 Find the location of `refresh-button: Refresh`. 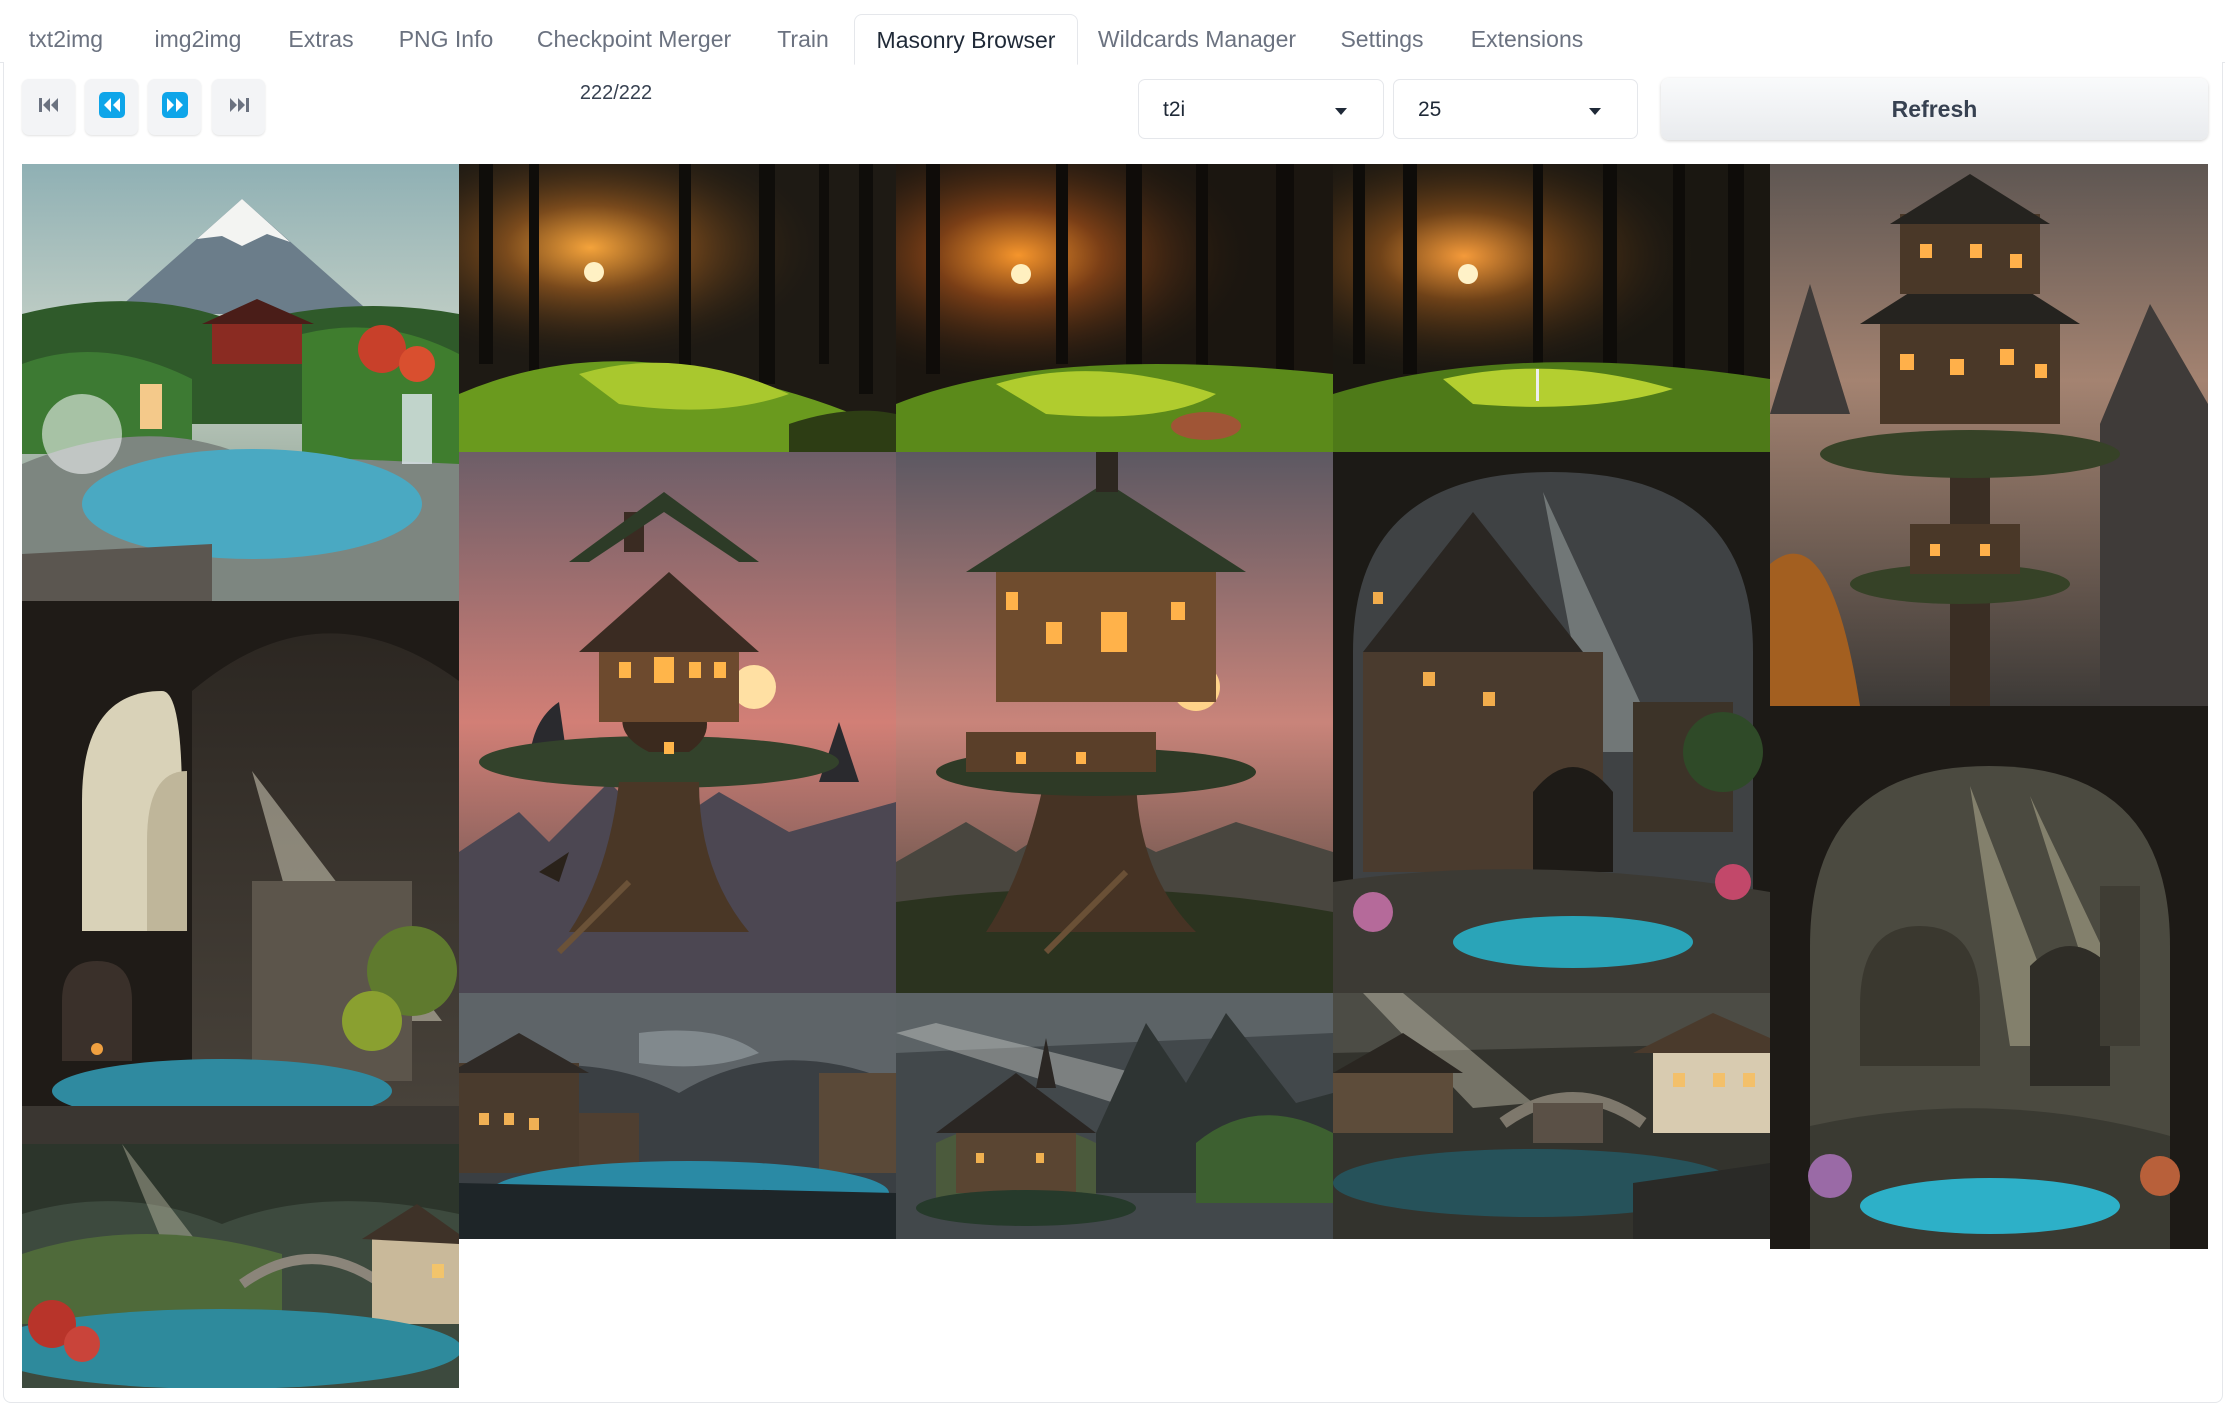

refresh-button: Refresh is located at coordinates (1934, 109).